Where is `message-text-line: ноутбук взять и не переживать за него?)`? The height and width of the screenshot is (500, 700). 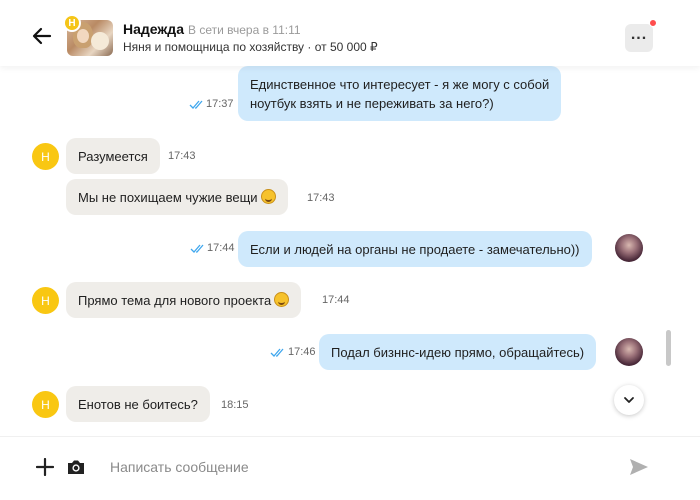
message-text-line: ноутбук взять и не переживать за него?) is located at coordinates (372, 103).